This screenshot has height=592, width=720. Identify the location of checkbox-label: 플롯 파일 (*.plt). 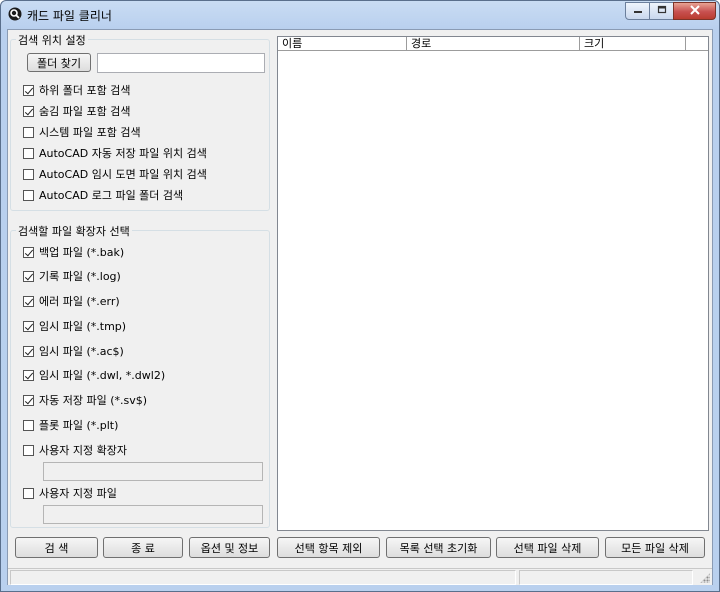
(79, 425).